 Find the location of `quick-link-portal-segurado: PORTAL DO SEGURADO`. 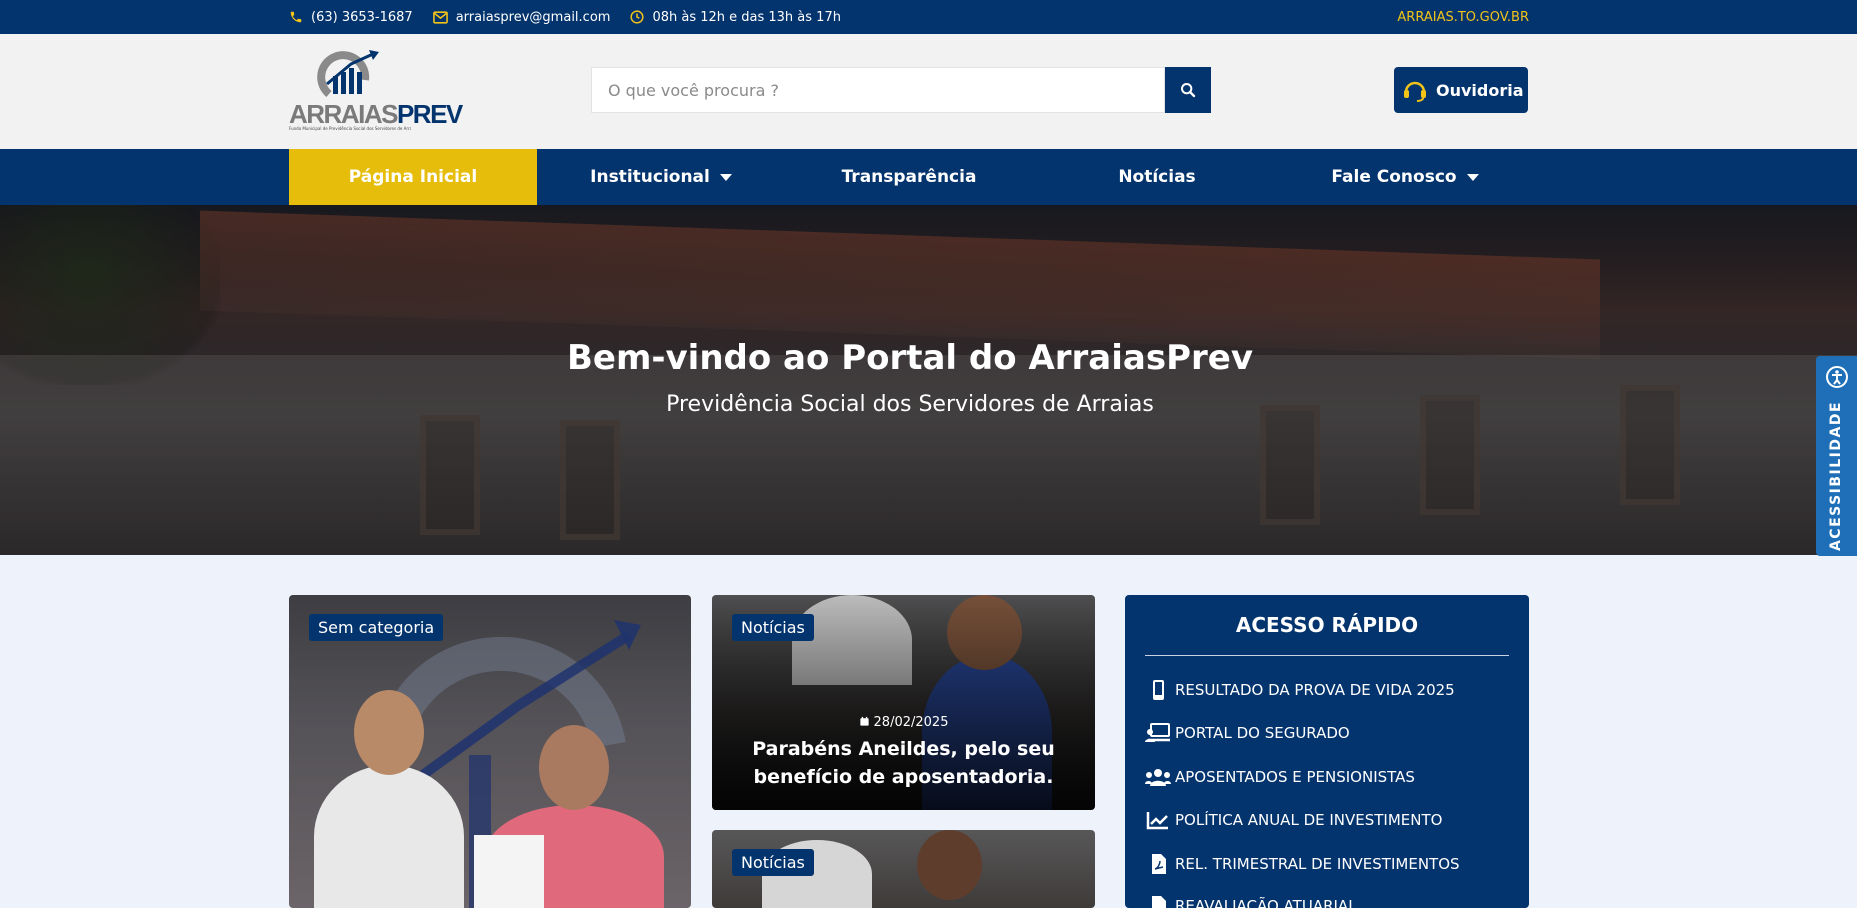

quick-link-portal-segurado: PORTAL DO SEGURADO is located at coordinates (1247, 733).